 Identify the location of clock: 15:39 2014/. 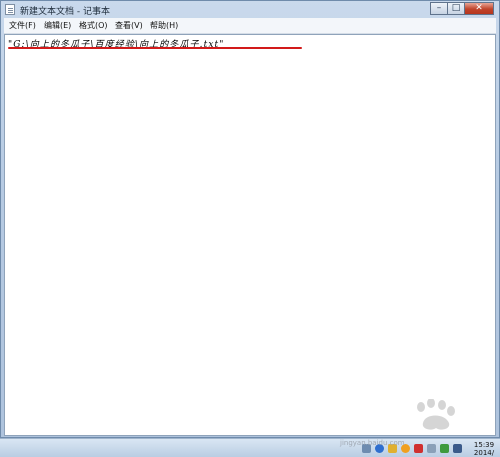
(484, 449).